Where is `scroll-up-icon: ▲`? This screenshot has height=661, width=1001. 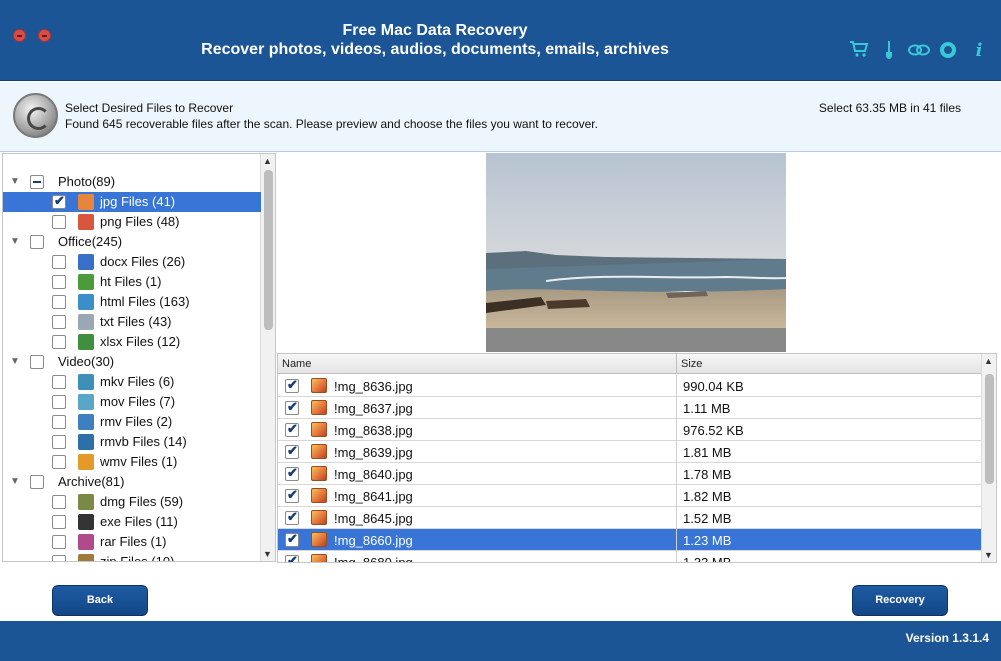 scroll-up-icon: ▲ is located at coordinates (267, 161).